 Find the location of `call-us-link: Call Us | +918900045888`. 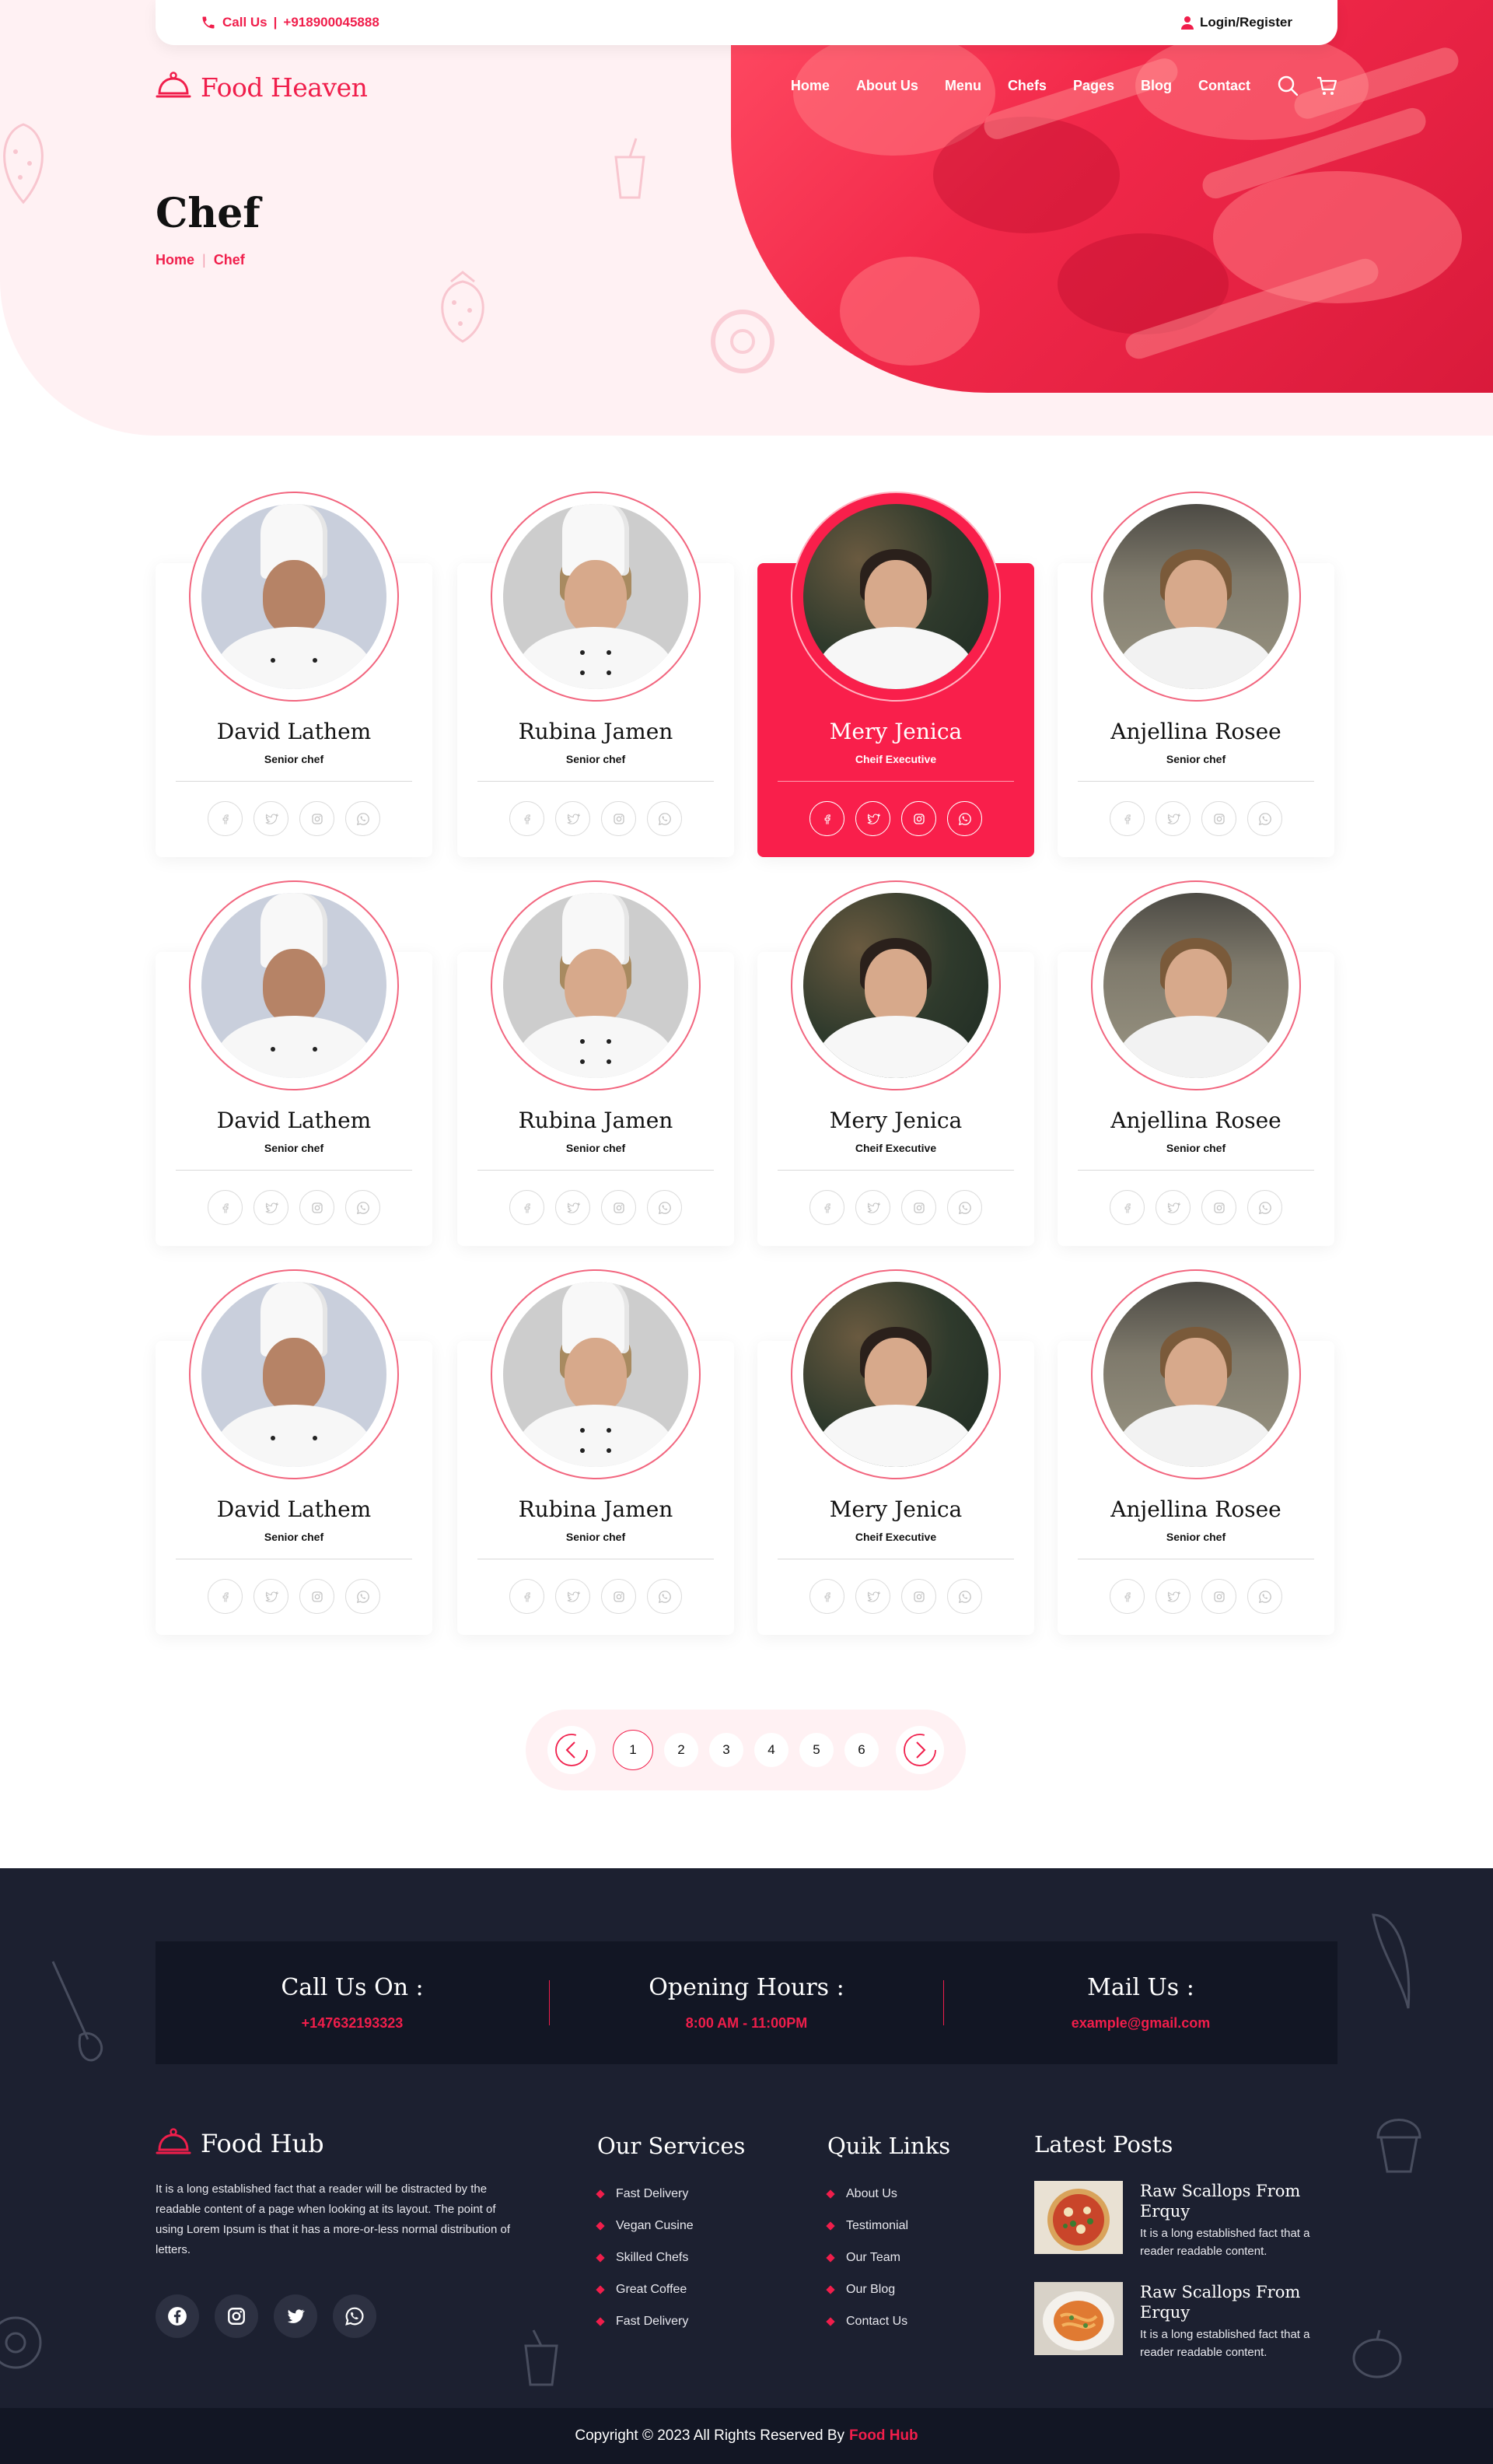

call-us-link: Call Us | +918900045888 is located at coordinates (290, 23).